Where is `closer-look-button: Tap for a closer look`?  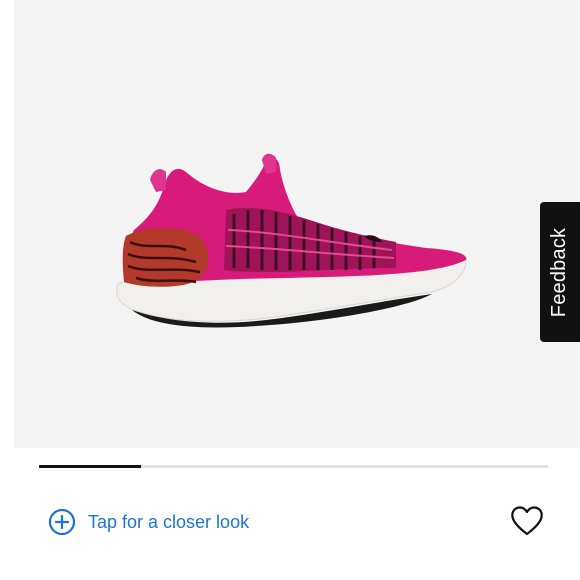
closer-look-button: Tap for a closer look is located at coordinates (148, 522).